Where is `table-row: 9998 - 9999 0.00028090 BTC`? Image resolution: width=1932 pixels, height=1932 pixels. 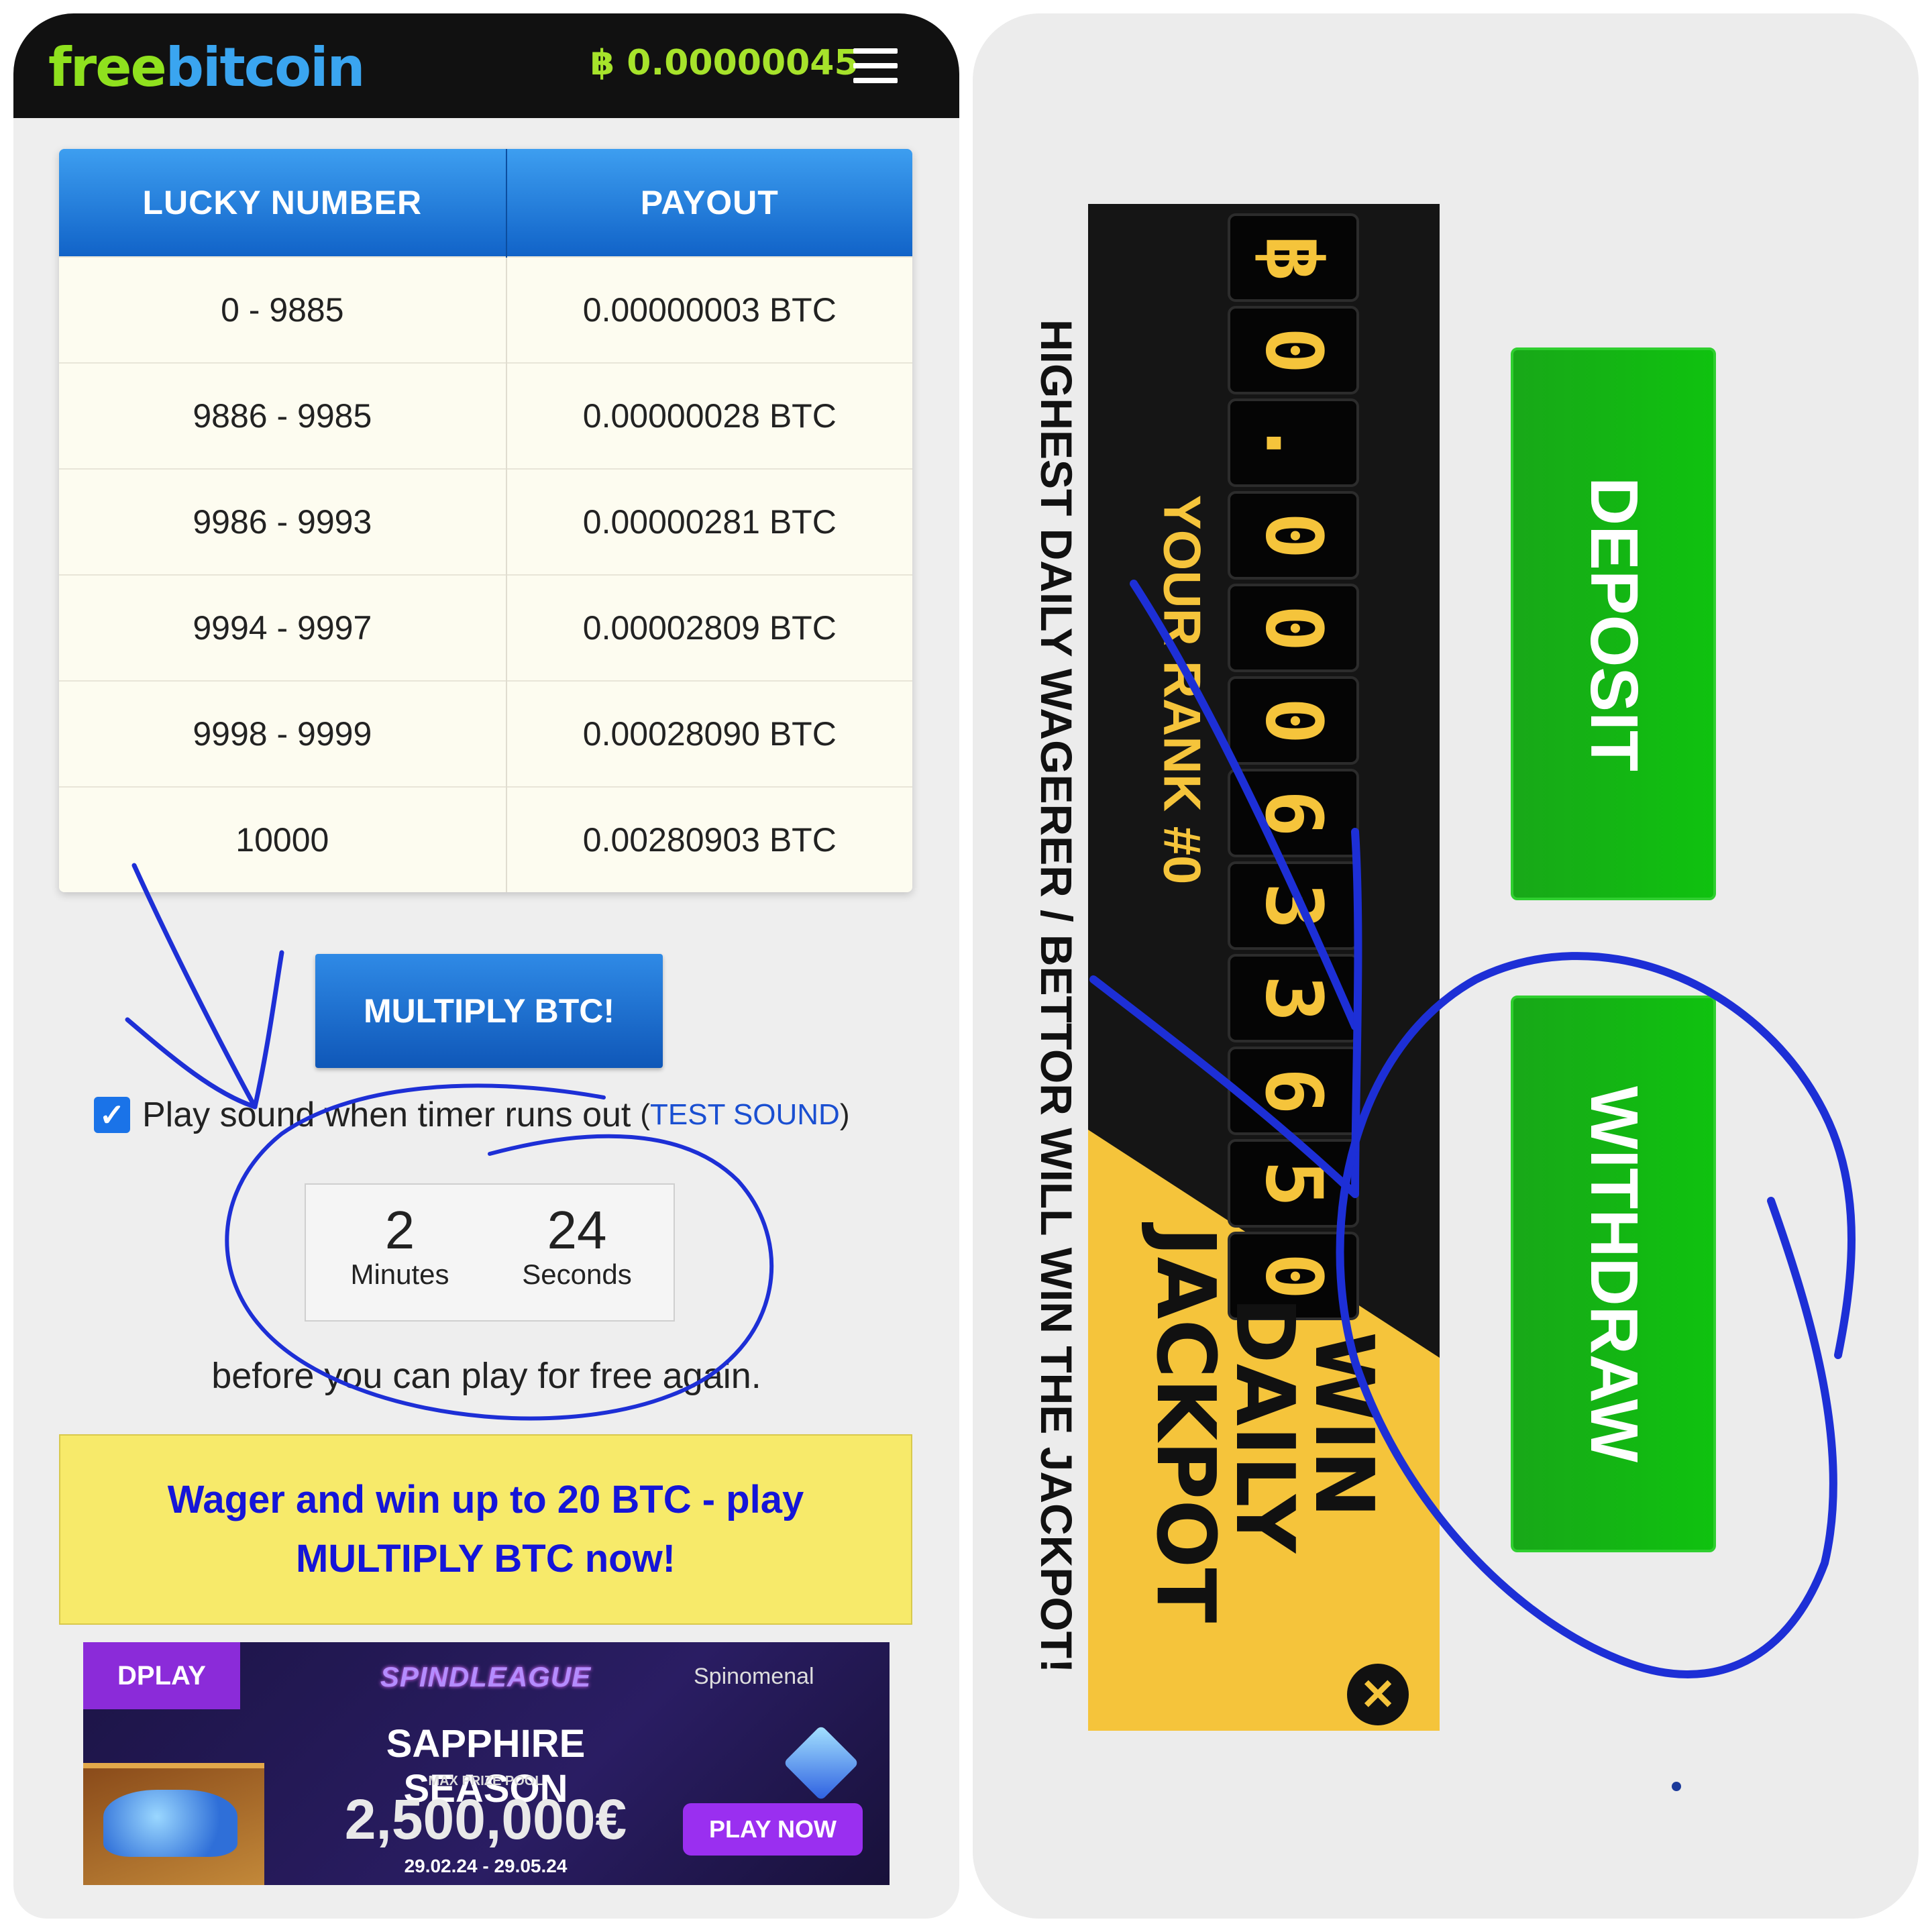
table-row: 9998 - 9999 0.00028090 BTC is located at coordinates (485, 733).